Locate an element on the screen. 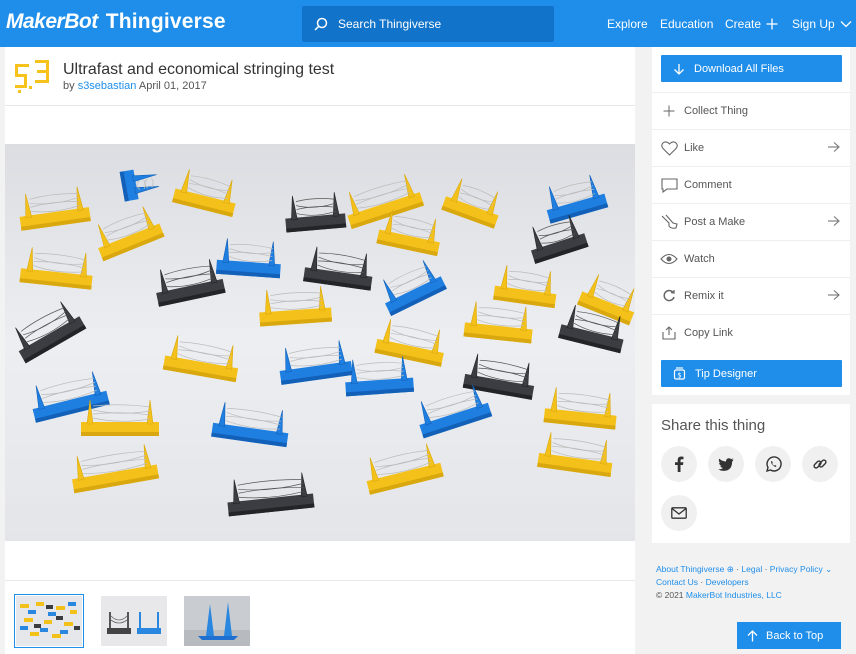  copy-link-share-button is located at coordinates (820, 464).